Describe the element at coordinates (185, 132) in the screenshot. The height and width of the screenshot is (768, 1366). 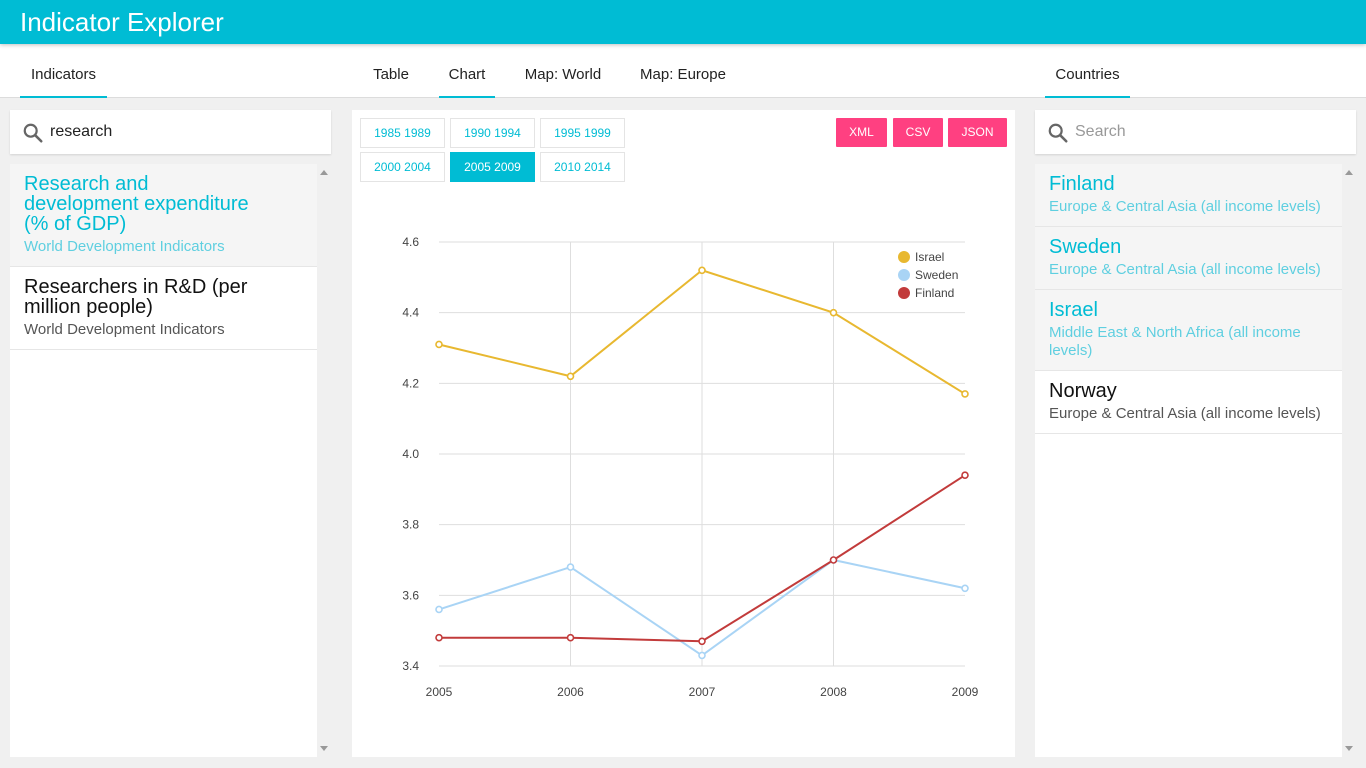
I see `indicator-search-input` at that location.